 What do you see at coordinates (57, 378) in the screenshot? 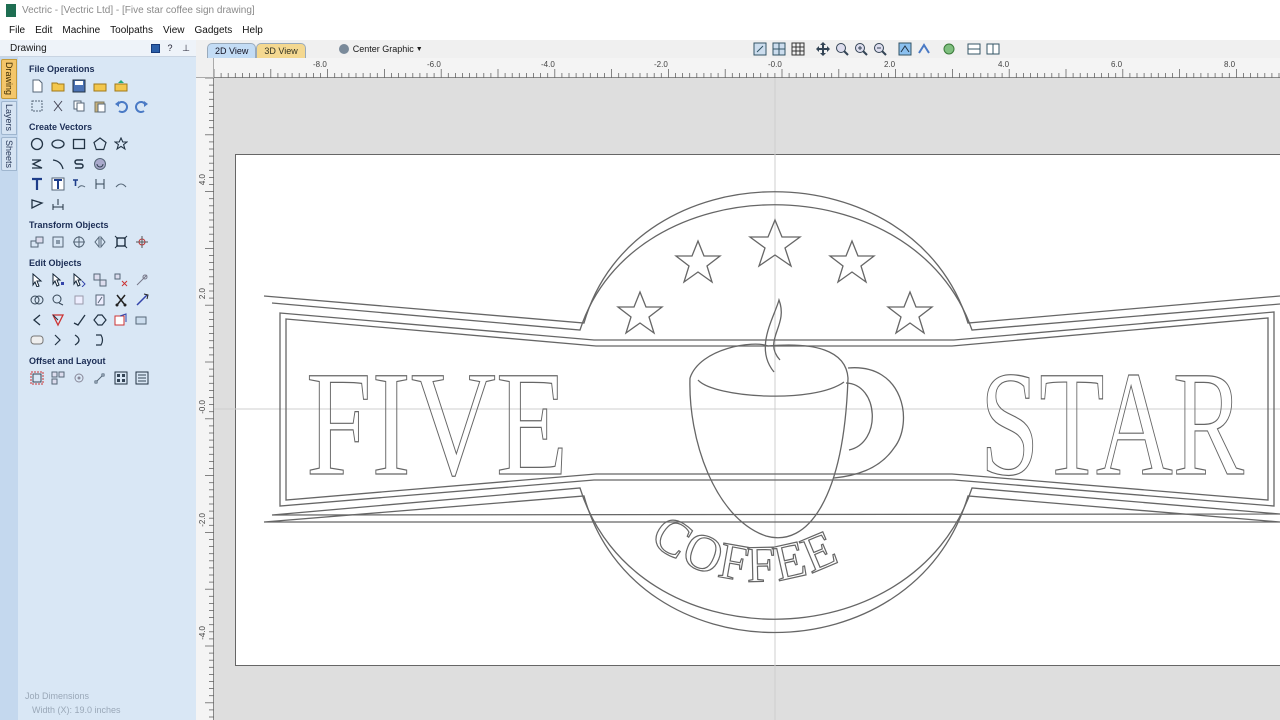
I see `nest-icon` at bounding box center [57, 378].